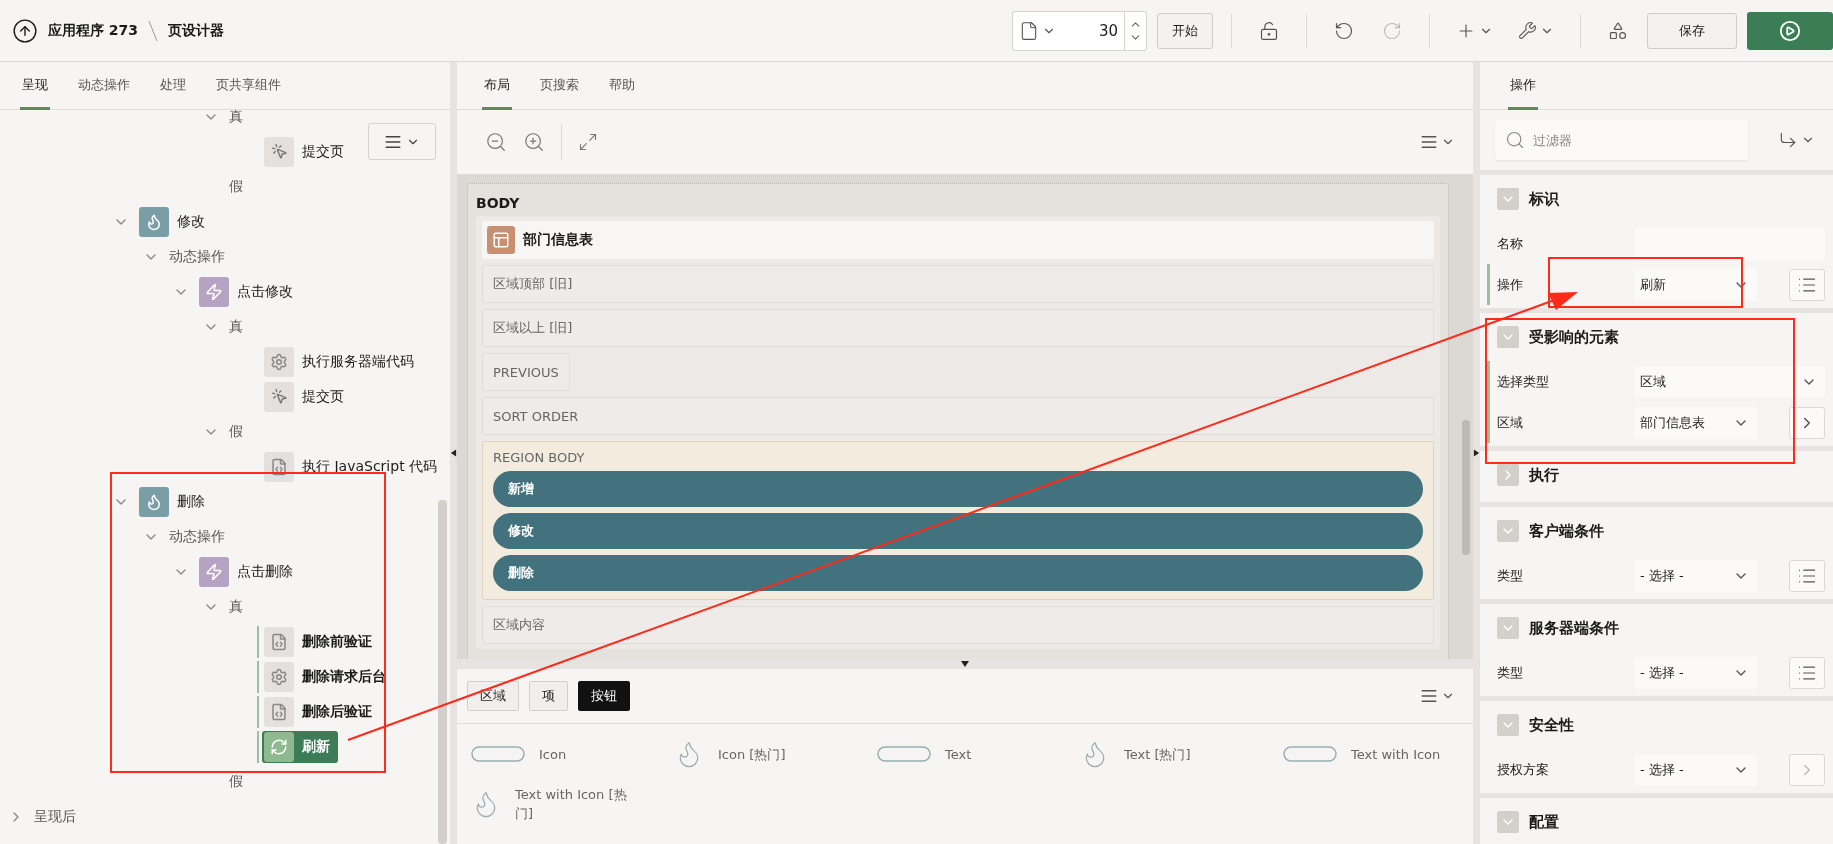 This screenshot has height=844, width=1833. I want to click on palette-item: Icon [热门], so click(752, 754).